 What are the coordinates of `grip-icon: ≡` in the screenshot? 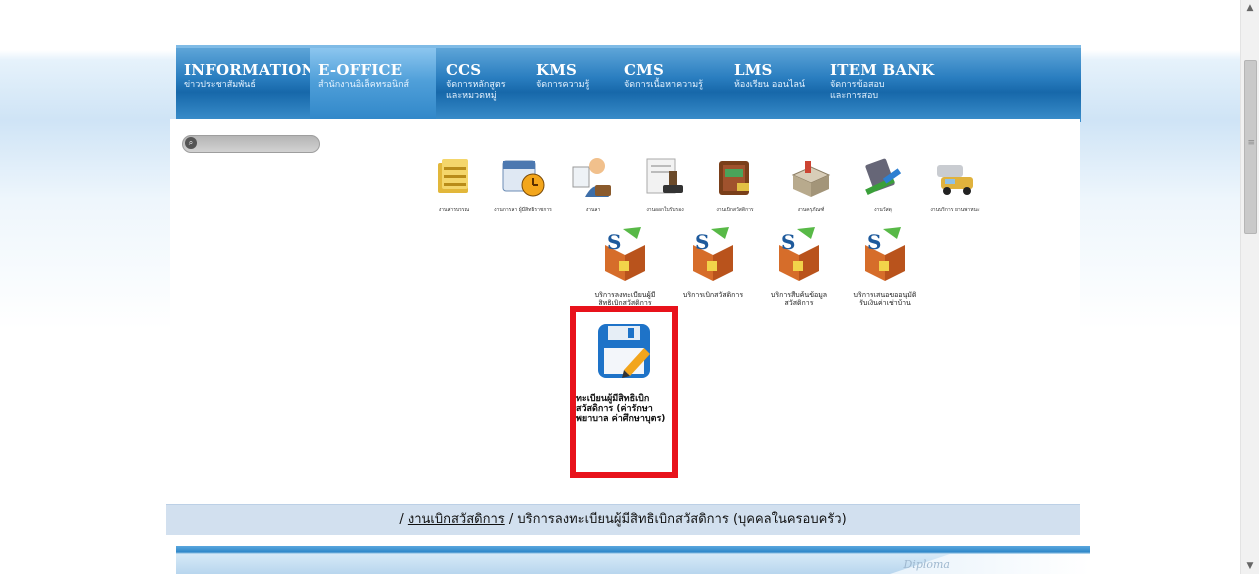 It's located at (1251, 143).